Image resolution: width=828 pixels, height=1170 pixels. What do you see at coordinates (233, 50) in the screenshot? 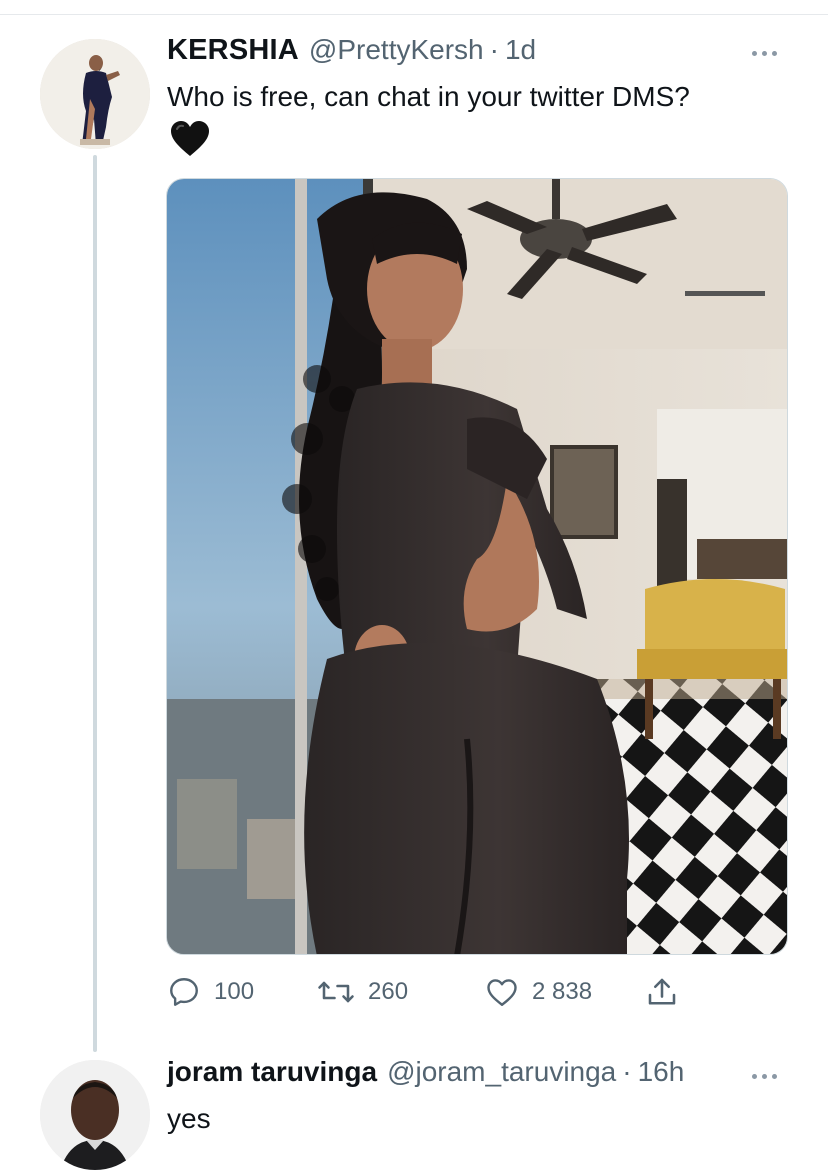
I see `author-display-name: KERSHIA` at bounding box center [233, 50].